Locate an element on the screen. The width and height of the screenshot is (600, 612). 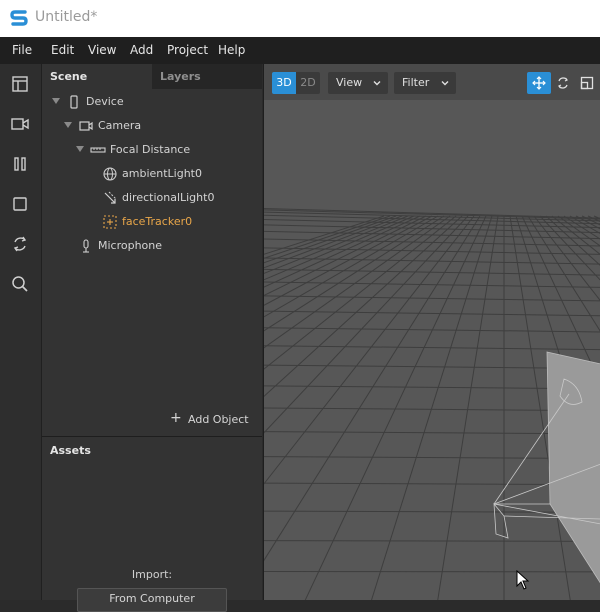
tree-item-label: ambientLight0 is located at coordinates (162, 173).